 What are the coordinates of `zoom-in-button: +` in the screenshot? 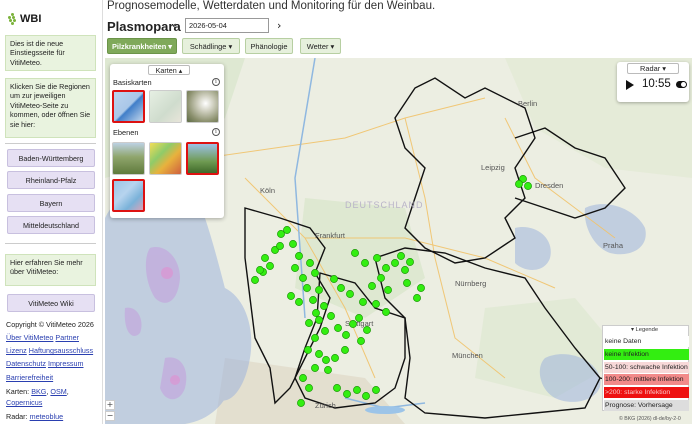 It's located at (110, 405).